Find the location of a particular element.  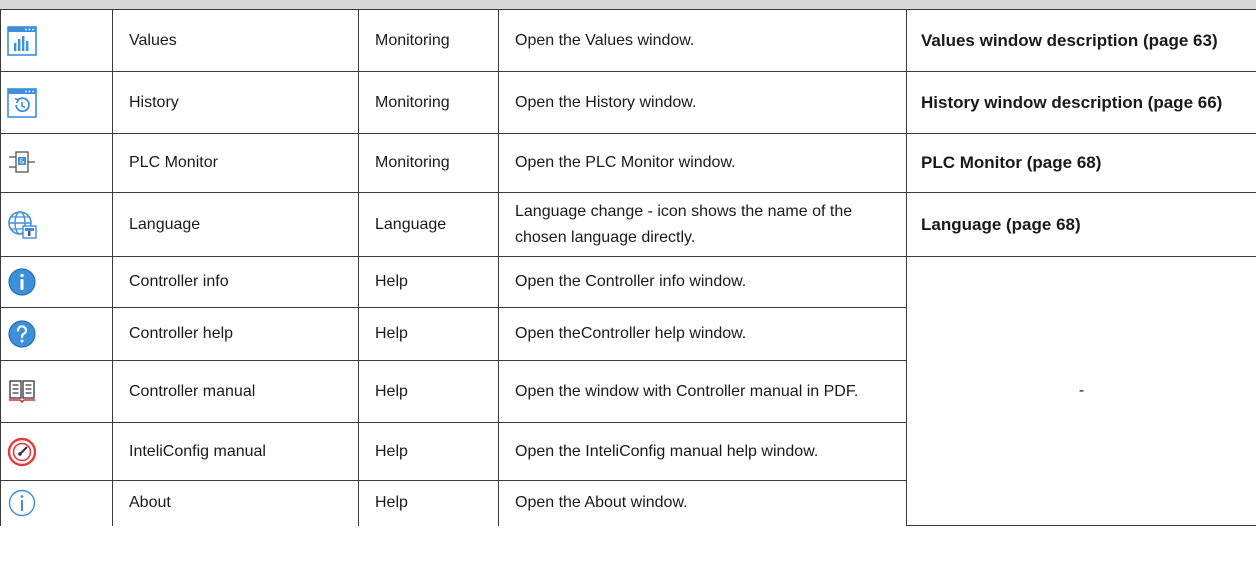

row-name: About is located at coordinates (235, 503).